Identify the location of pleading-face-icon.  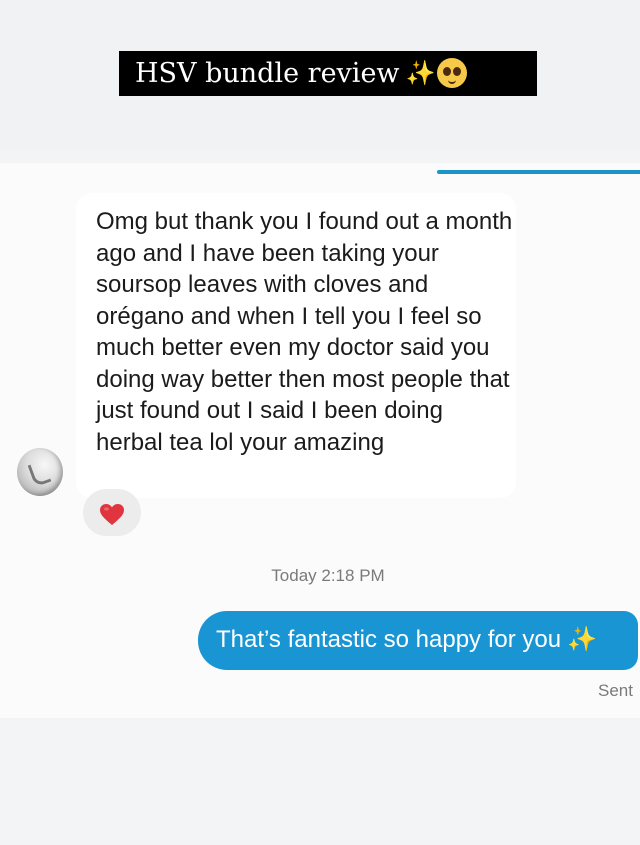
(452, 73).